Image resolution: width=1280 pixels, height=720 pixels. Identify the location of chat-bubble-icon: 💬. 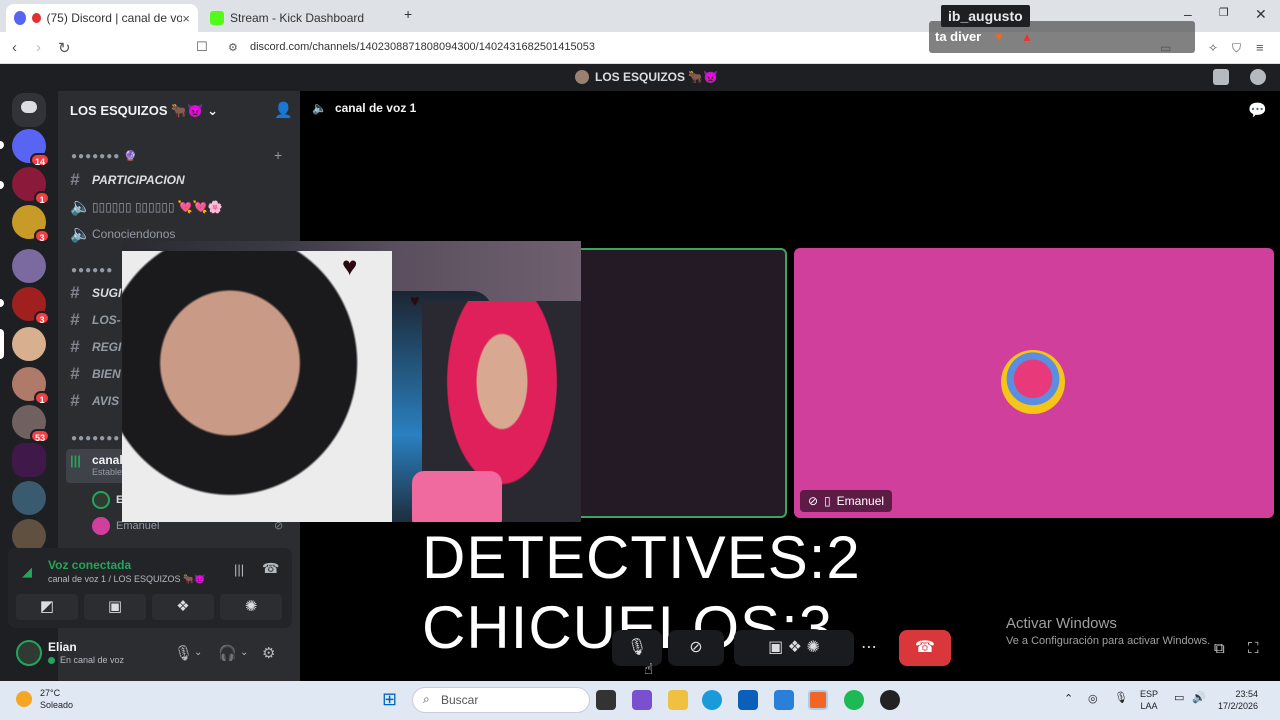
(1257, 110).